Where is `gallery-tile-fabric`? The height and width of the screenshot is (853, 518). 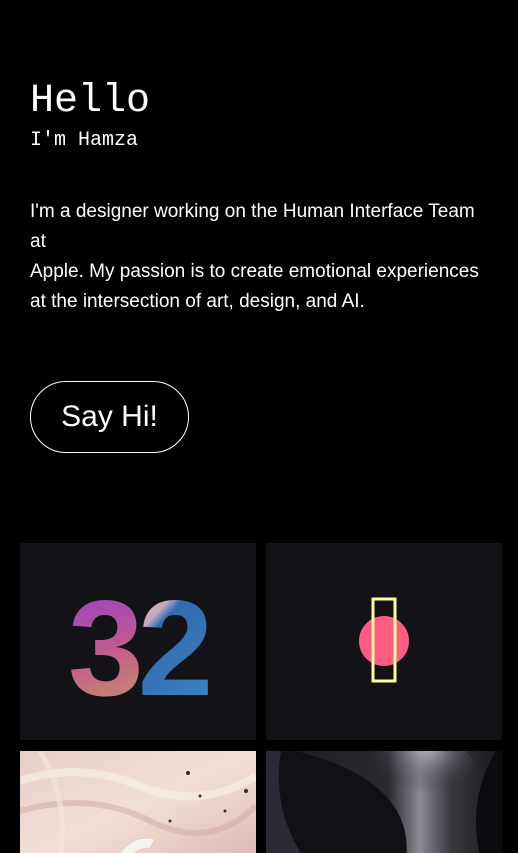 gallery-tile-fabric is located at coordinates (138, 802).